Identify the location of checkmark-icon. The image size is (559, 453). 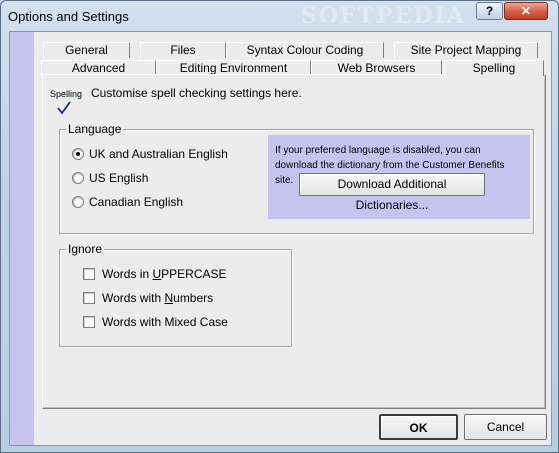
(64, 108).